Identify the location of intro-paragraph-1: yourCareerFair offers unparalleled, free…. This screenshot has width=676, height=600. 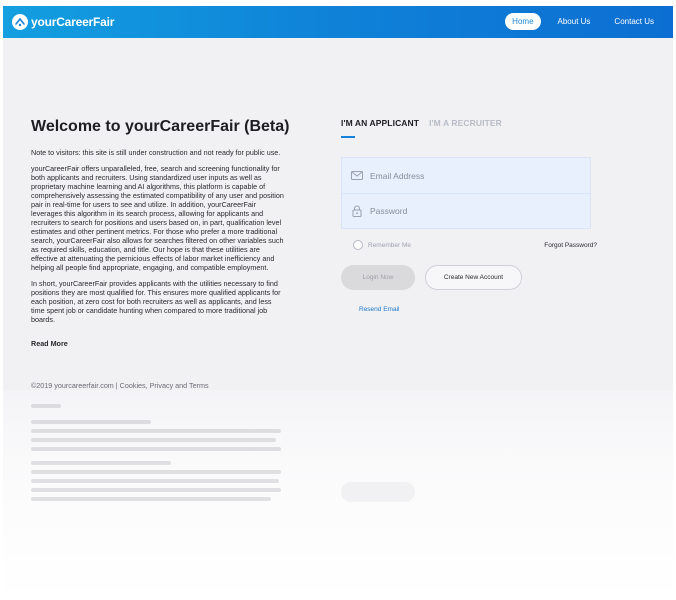
(157, 218).